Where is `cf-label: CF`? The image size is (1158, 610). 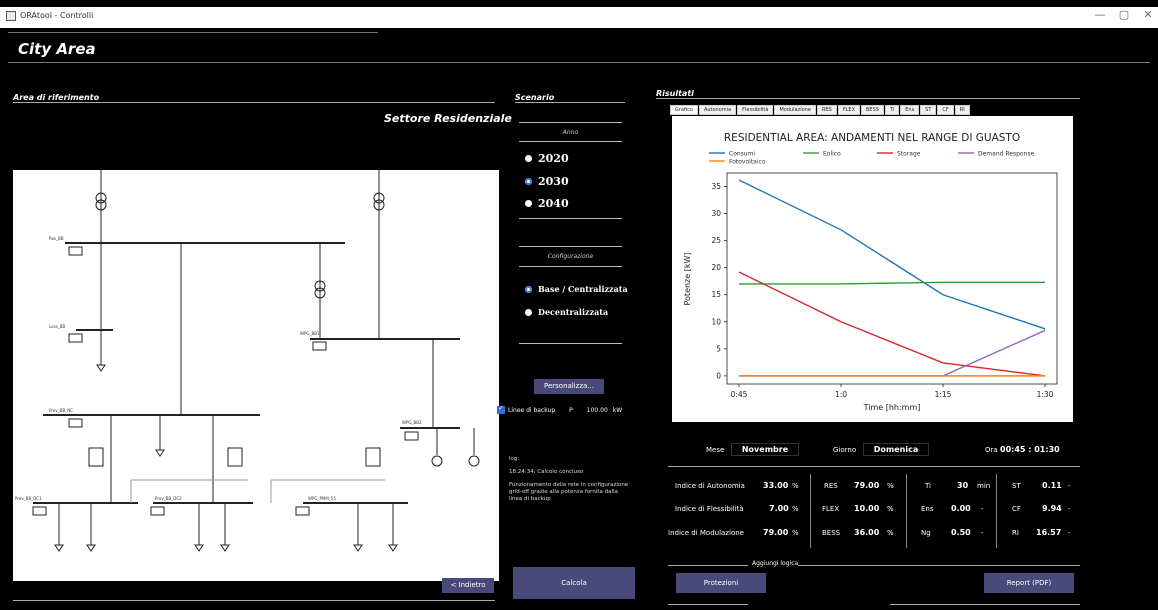 cf-label: CF is located at coordinates (1016, 509).